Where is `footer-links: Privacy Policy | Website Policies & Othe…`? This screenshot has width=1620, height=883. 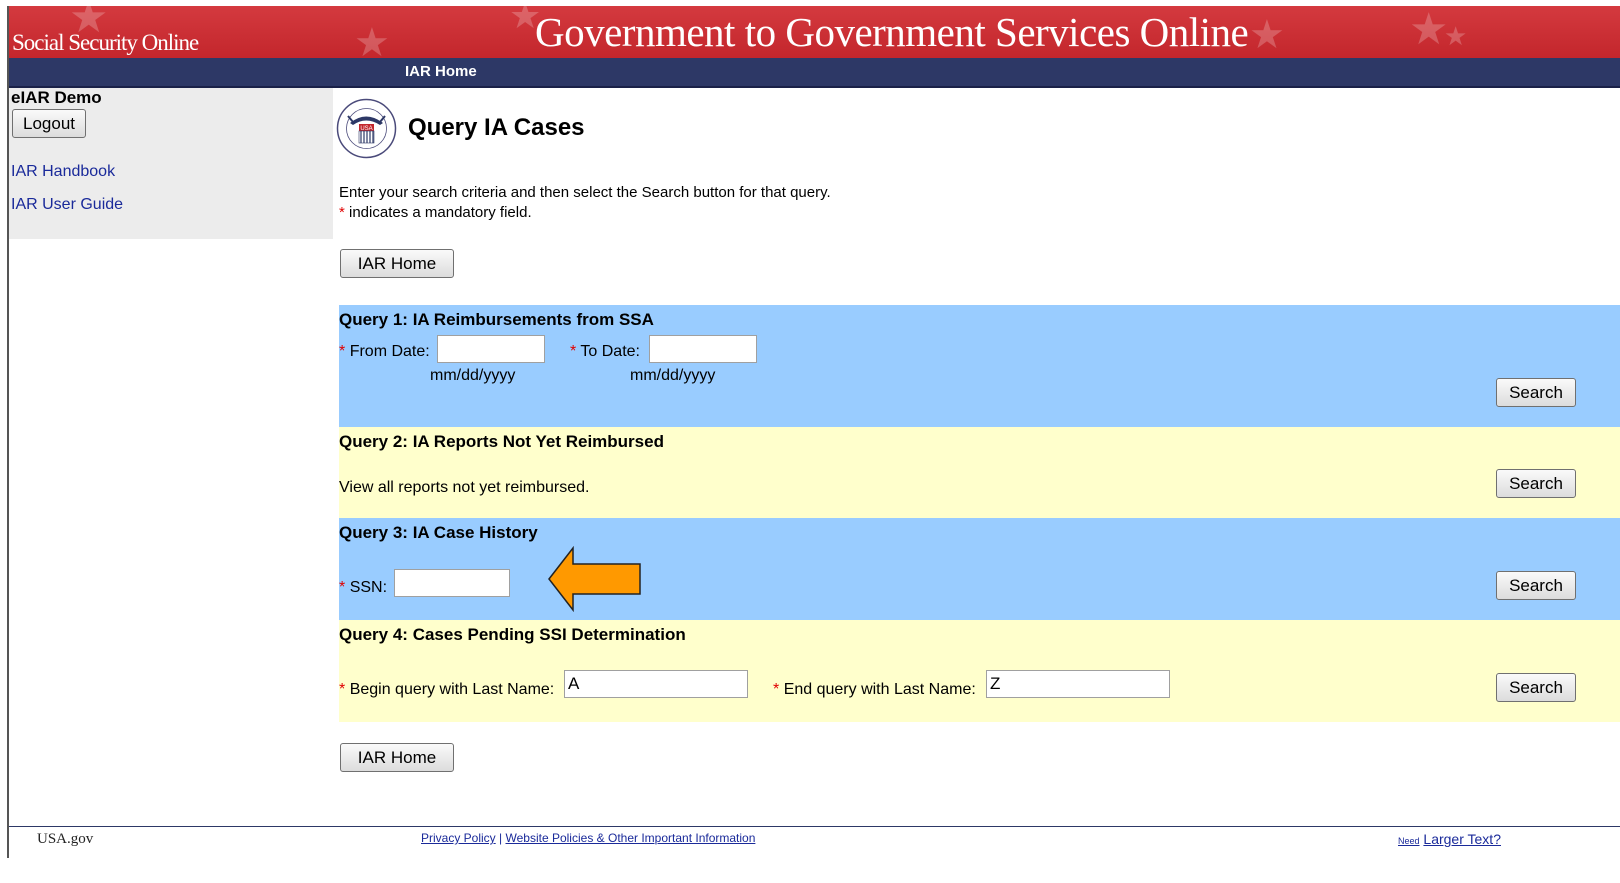 footer-links: Privacy Policy | Website Policies & Othe… is located at coordinates (588, 838).